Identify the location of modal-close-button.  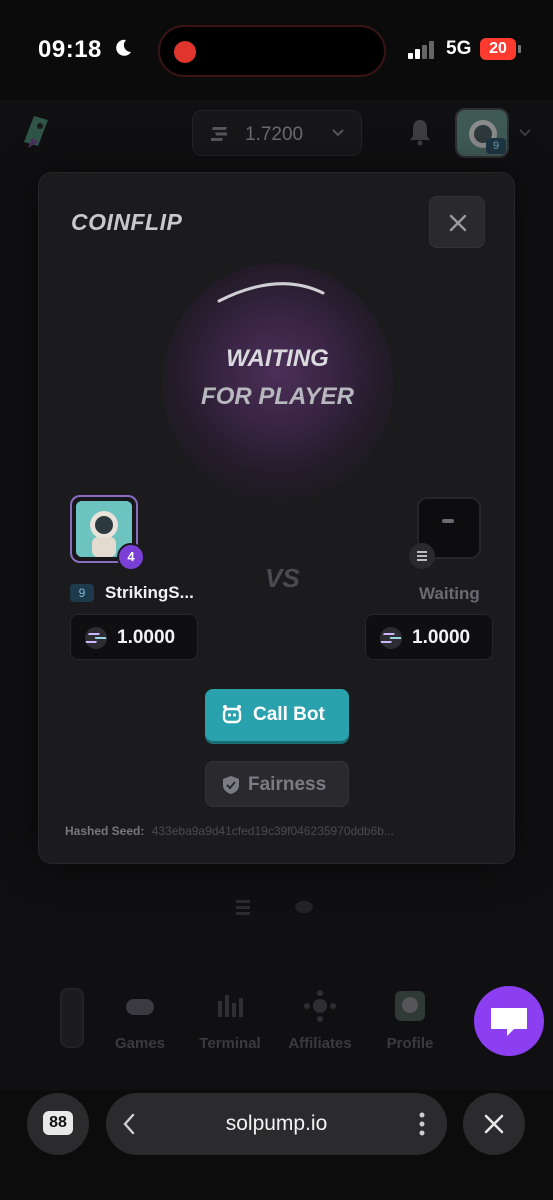
(457, 222).